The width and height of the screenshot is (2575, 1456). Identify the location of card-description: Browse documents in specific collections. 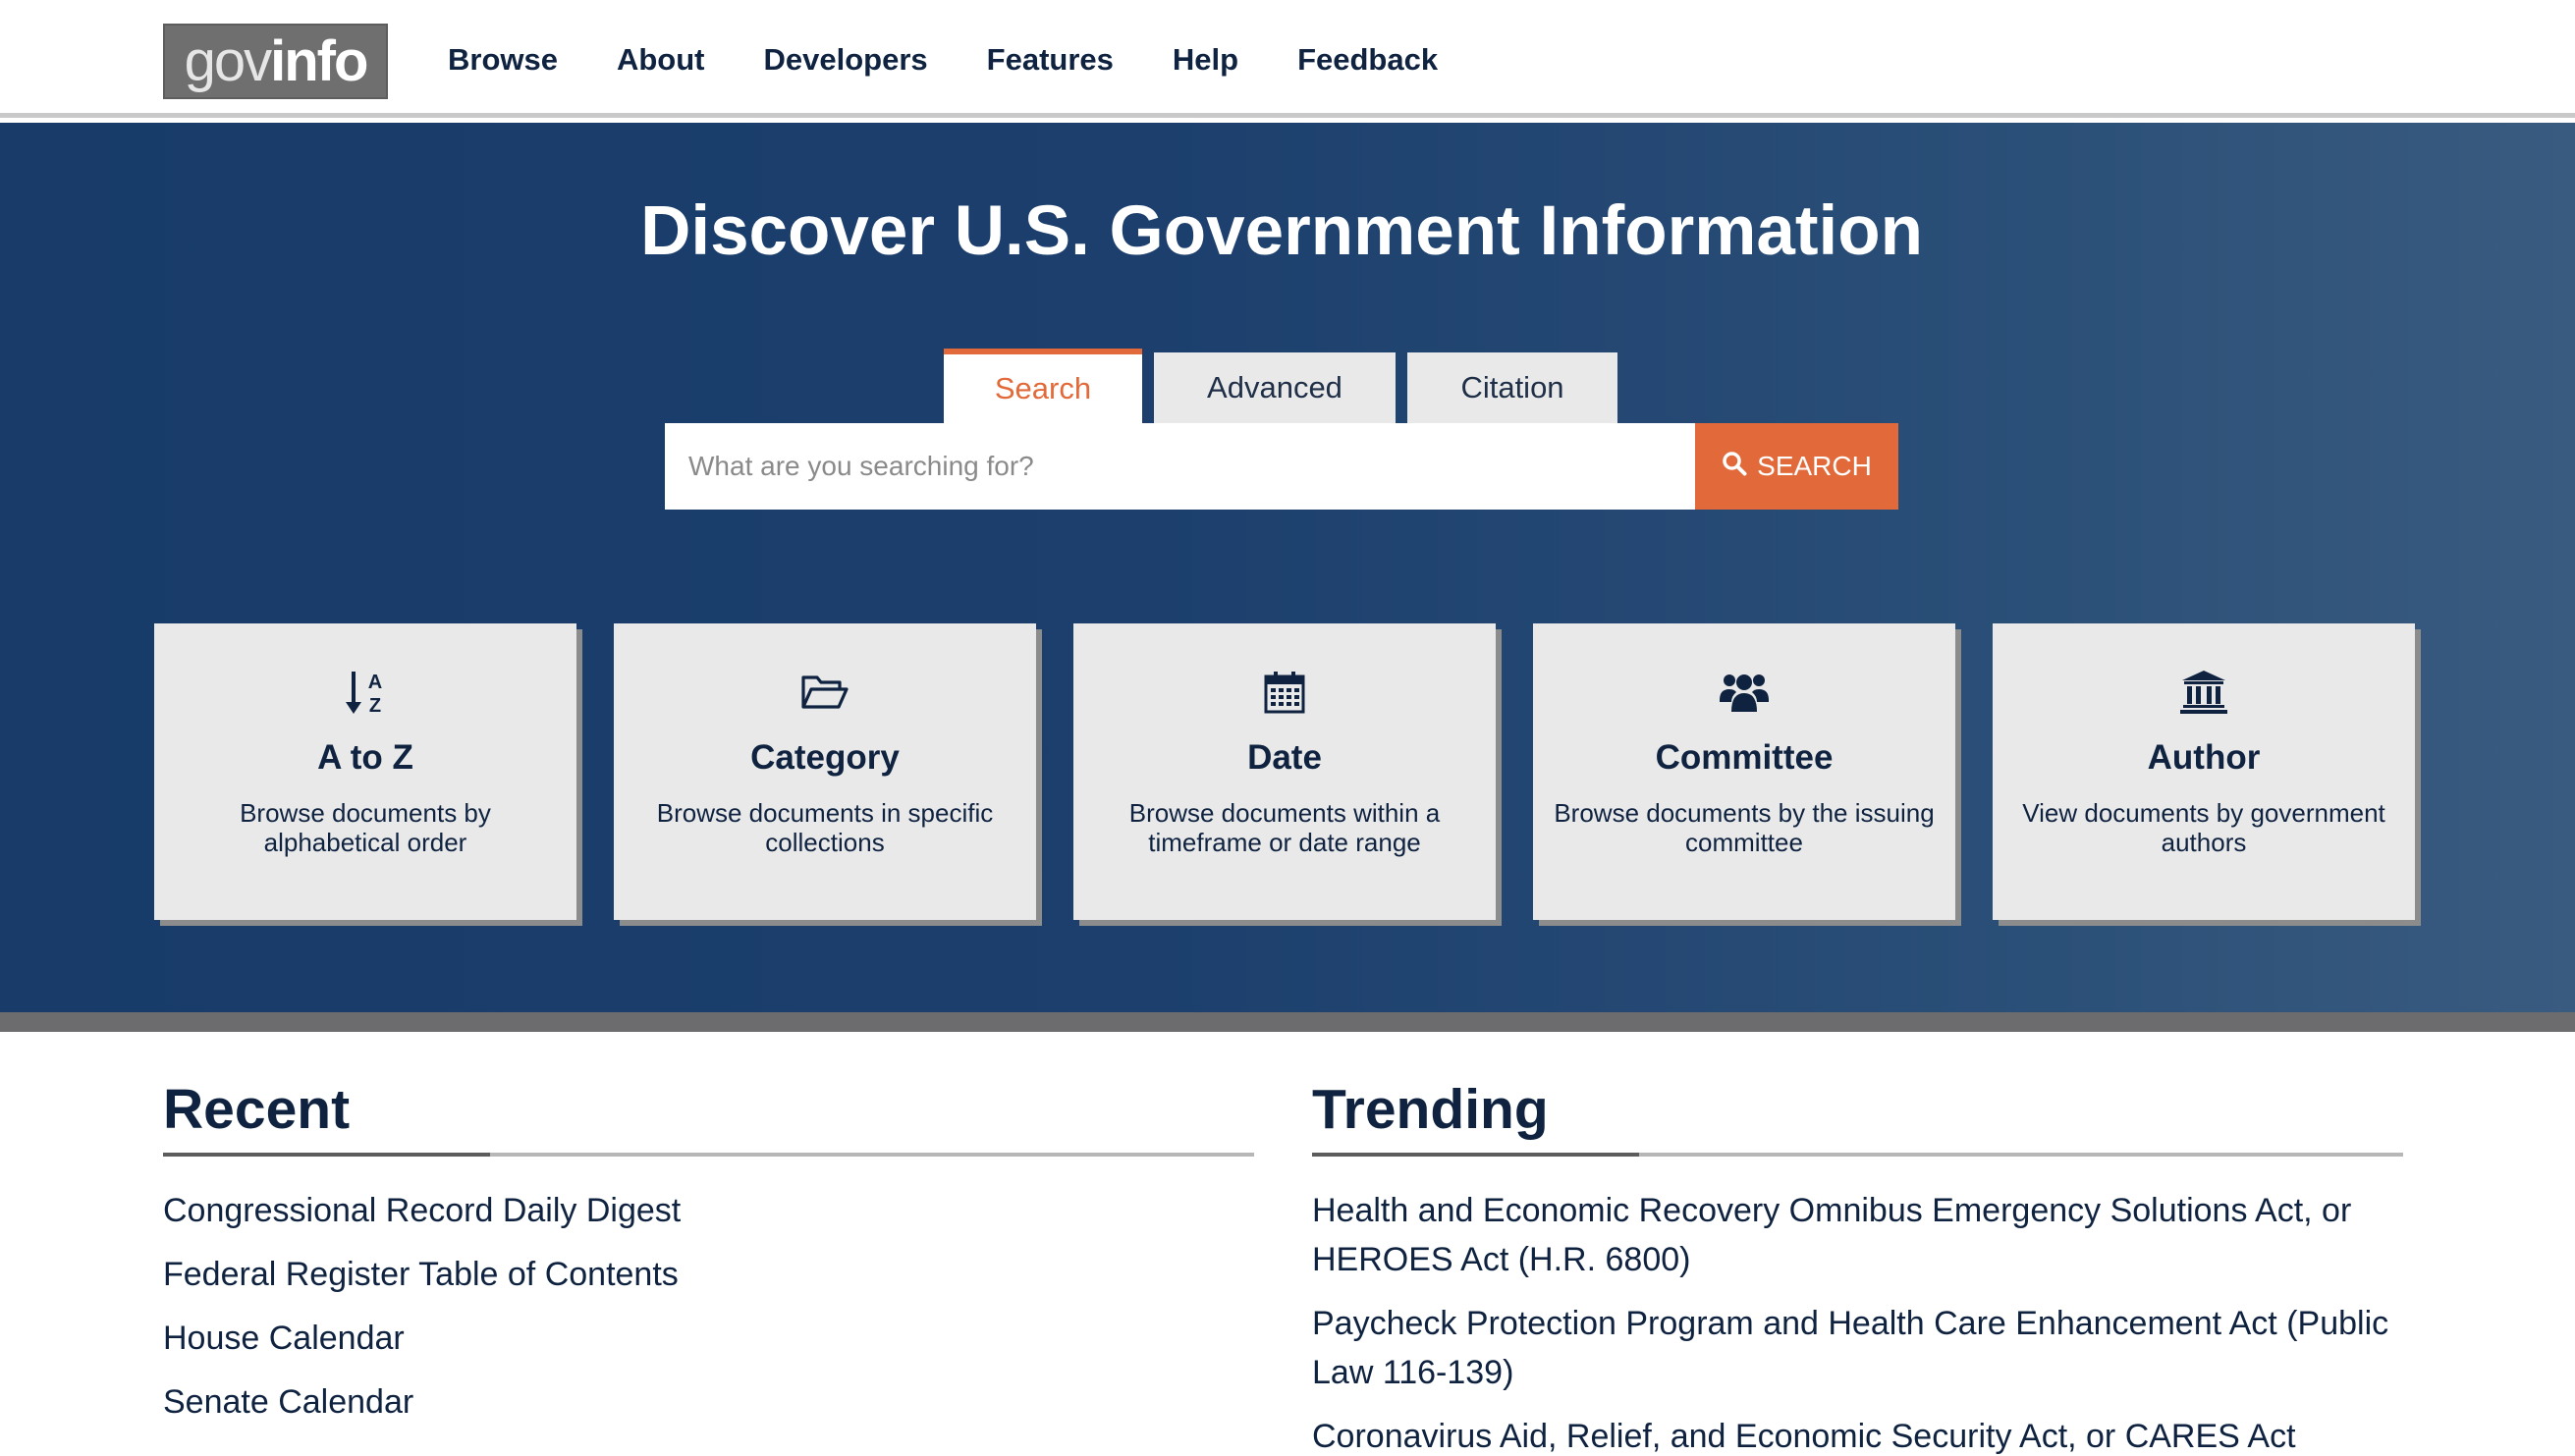
(825, 827).